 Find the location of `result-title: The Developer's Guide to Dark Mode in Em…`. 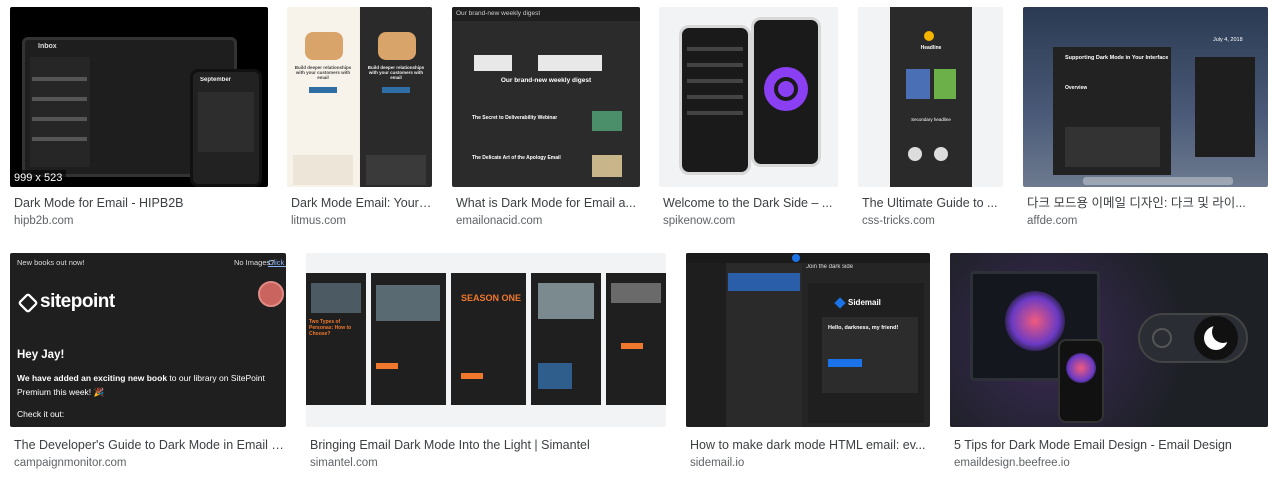

result-title: The Developer's Guide to Dark Mode in Em… is located at coordinates (150, 445).